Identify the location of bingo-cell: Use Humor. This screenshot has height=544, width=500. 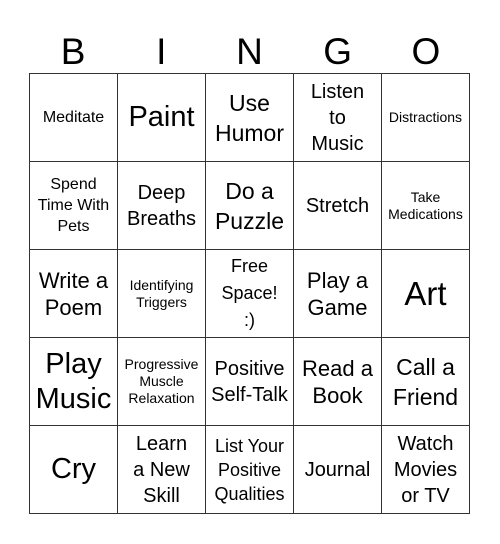
(250, 118).